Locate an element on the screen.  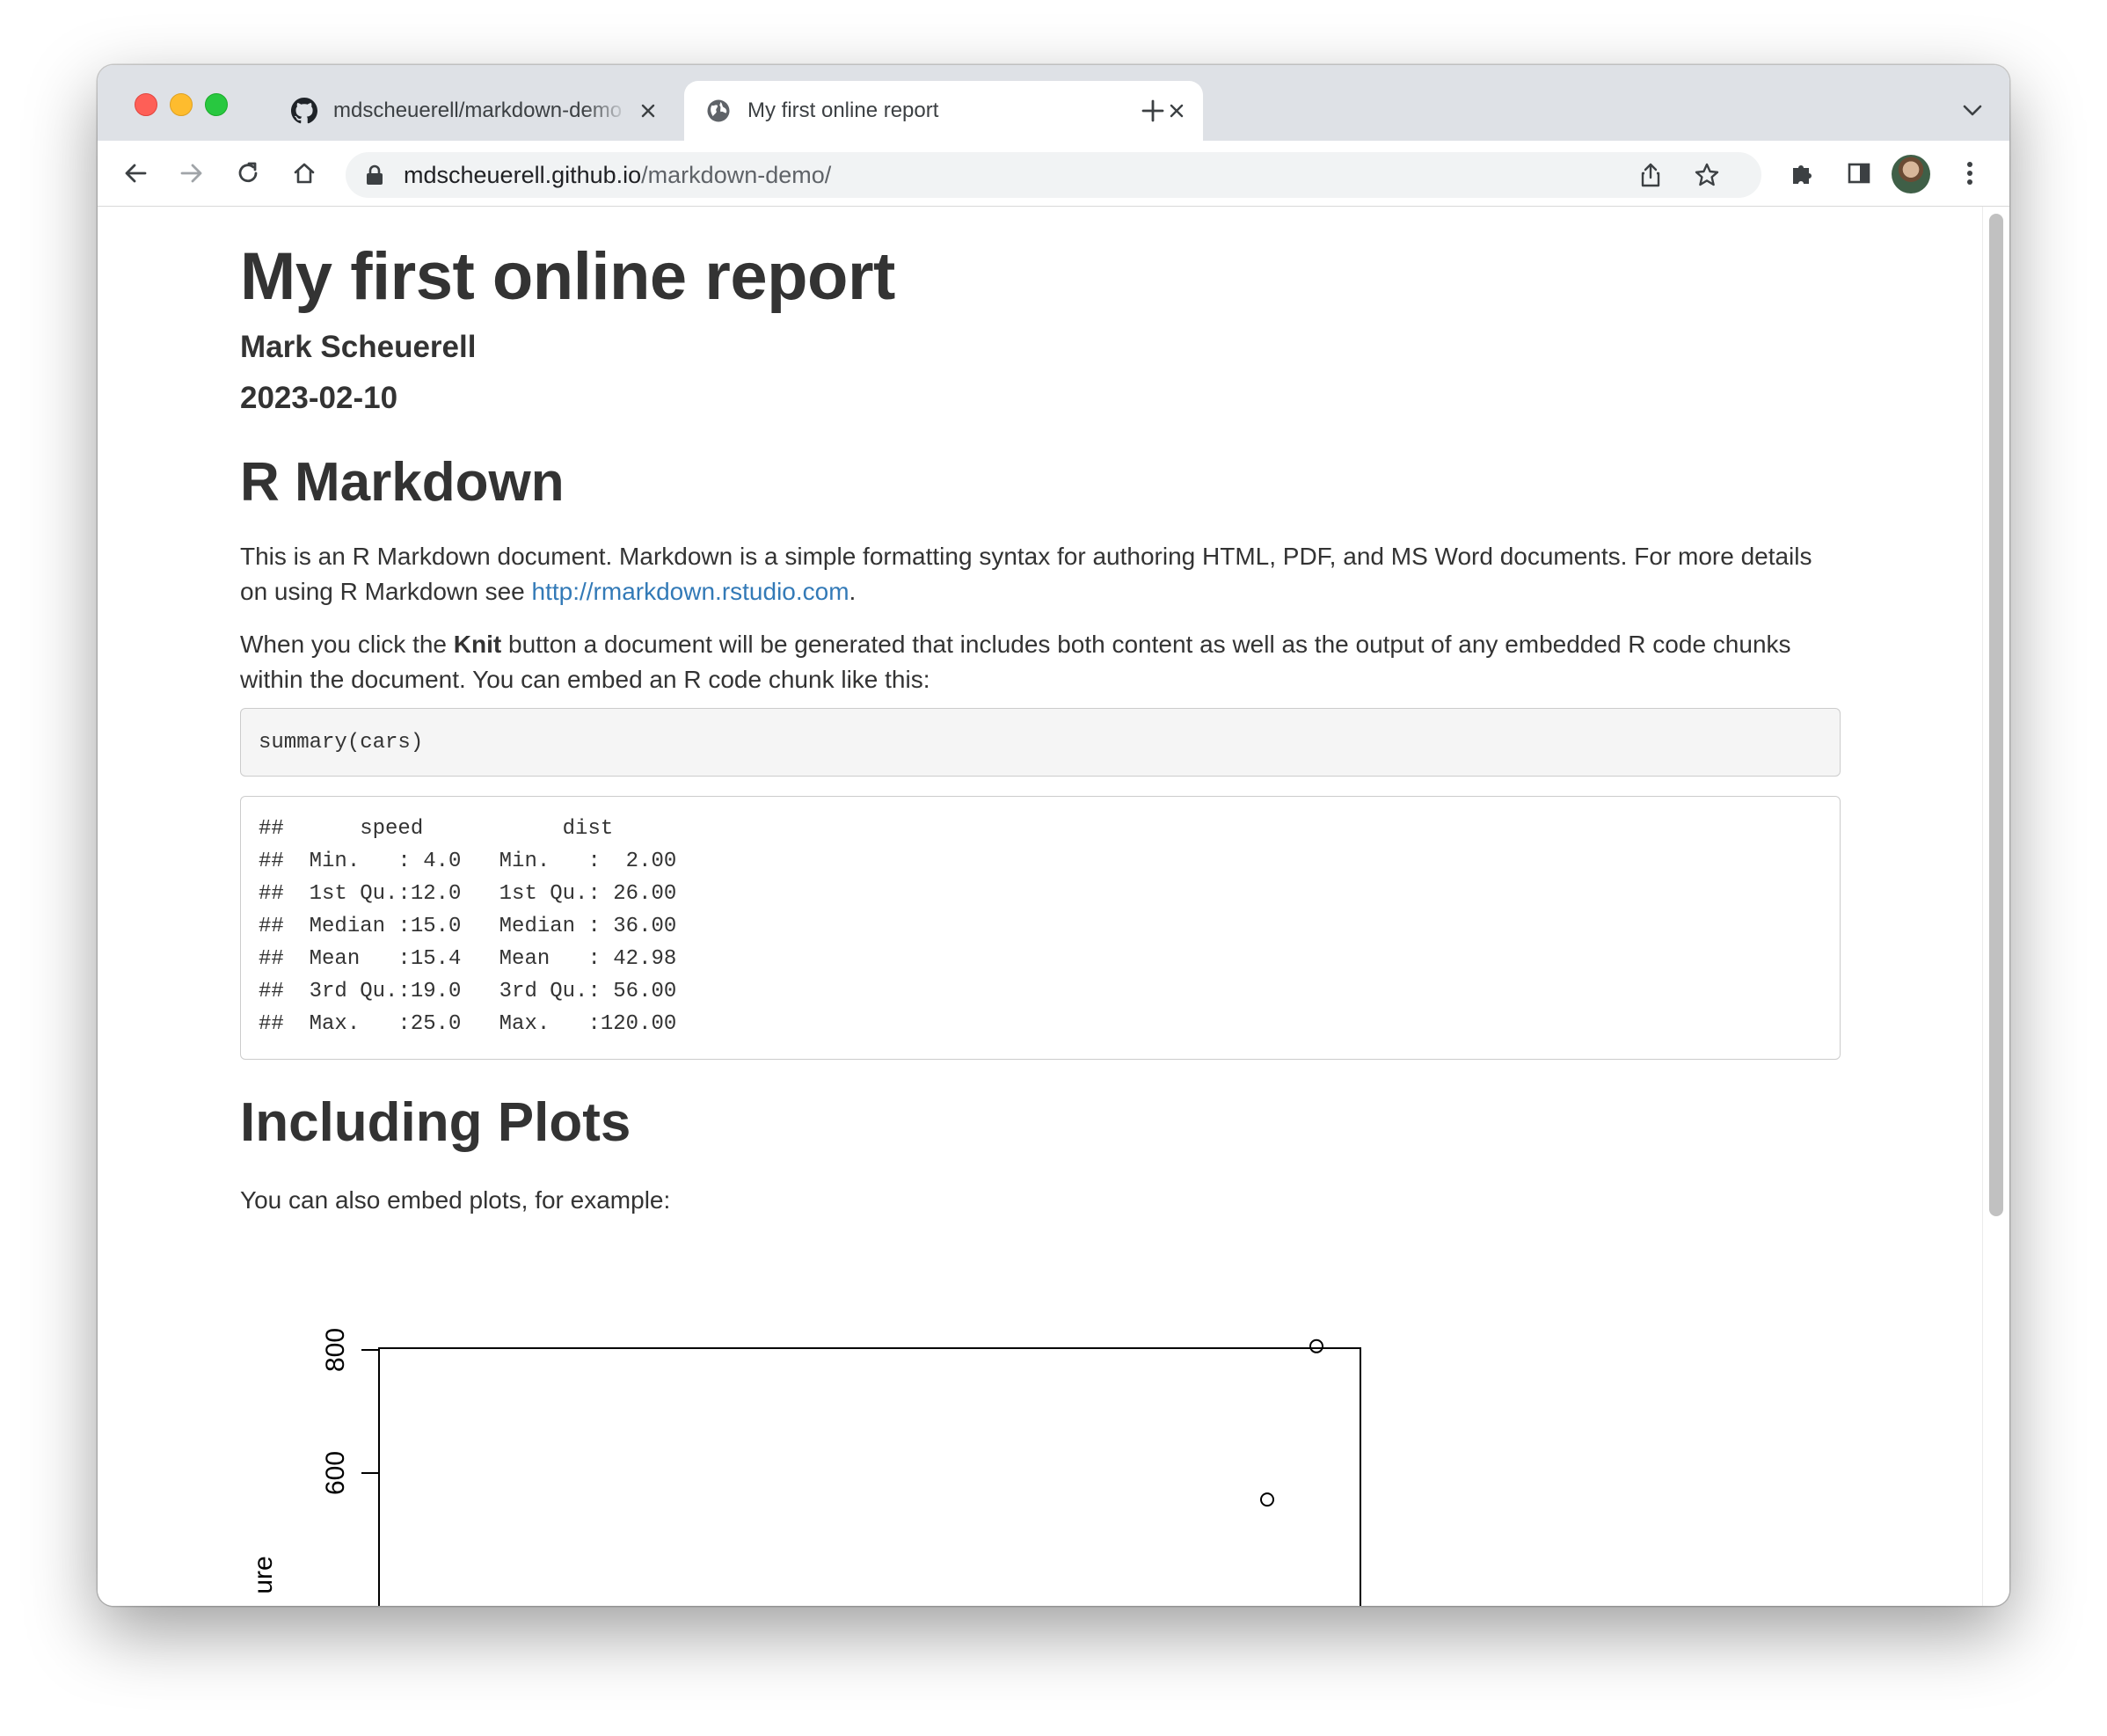
y-tick-label: 600 is located at coordinates (335, 1473).